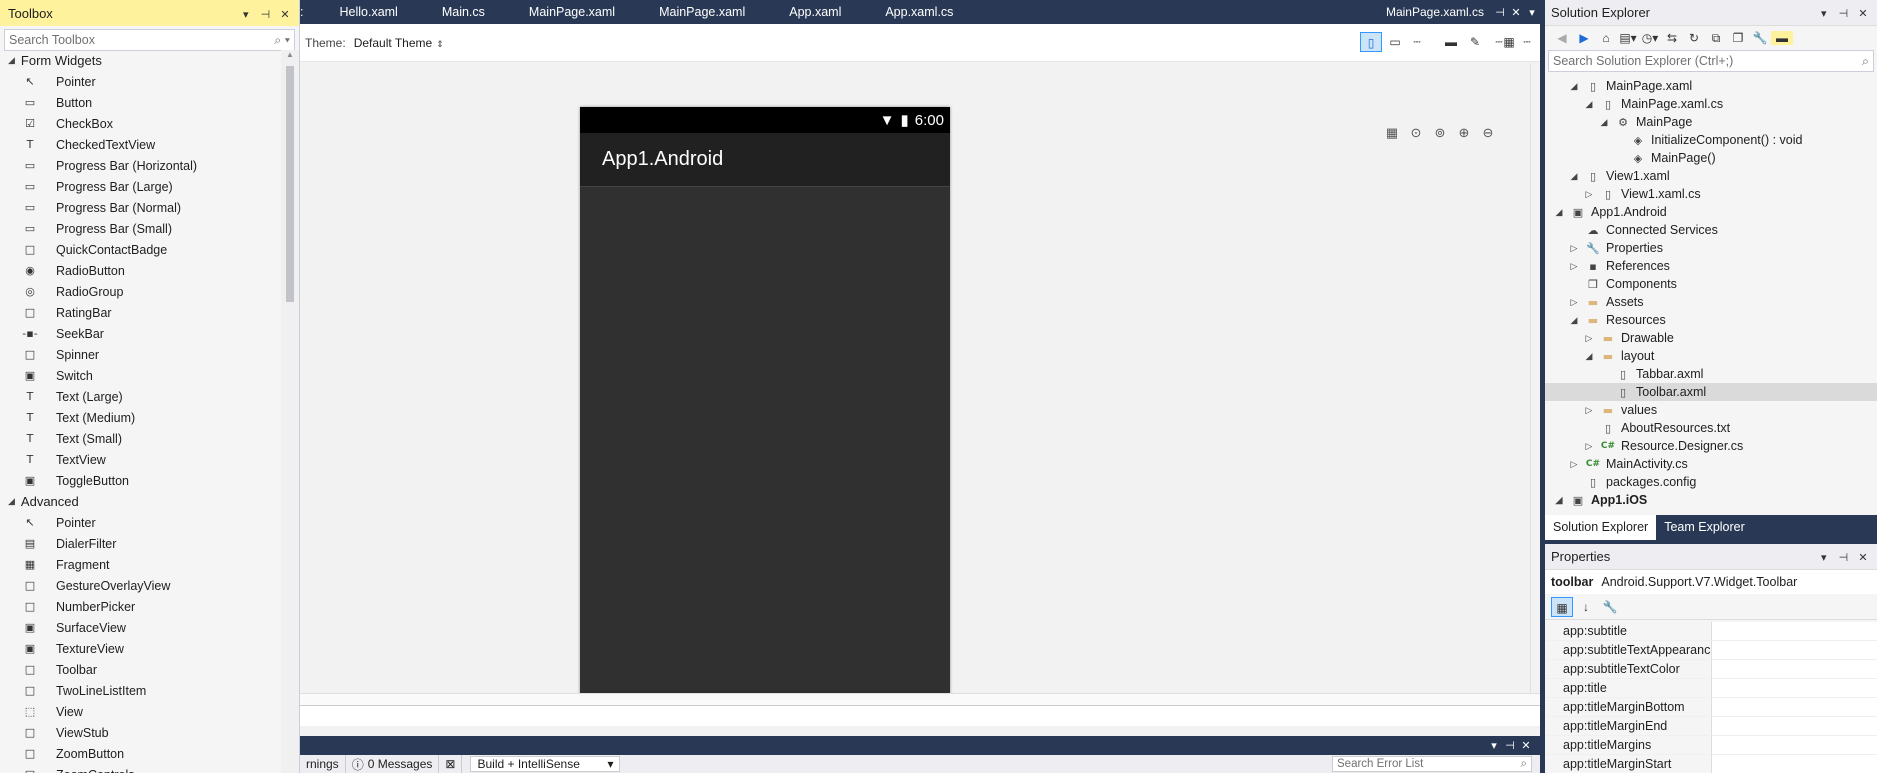 The height and width of the screenshot is (773, 1877). What do you see at coordinates (141, 354) in the screenshot?
I see `toolbox-item: □ Spinner` at bounding box center [141, 354].